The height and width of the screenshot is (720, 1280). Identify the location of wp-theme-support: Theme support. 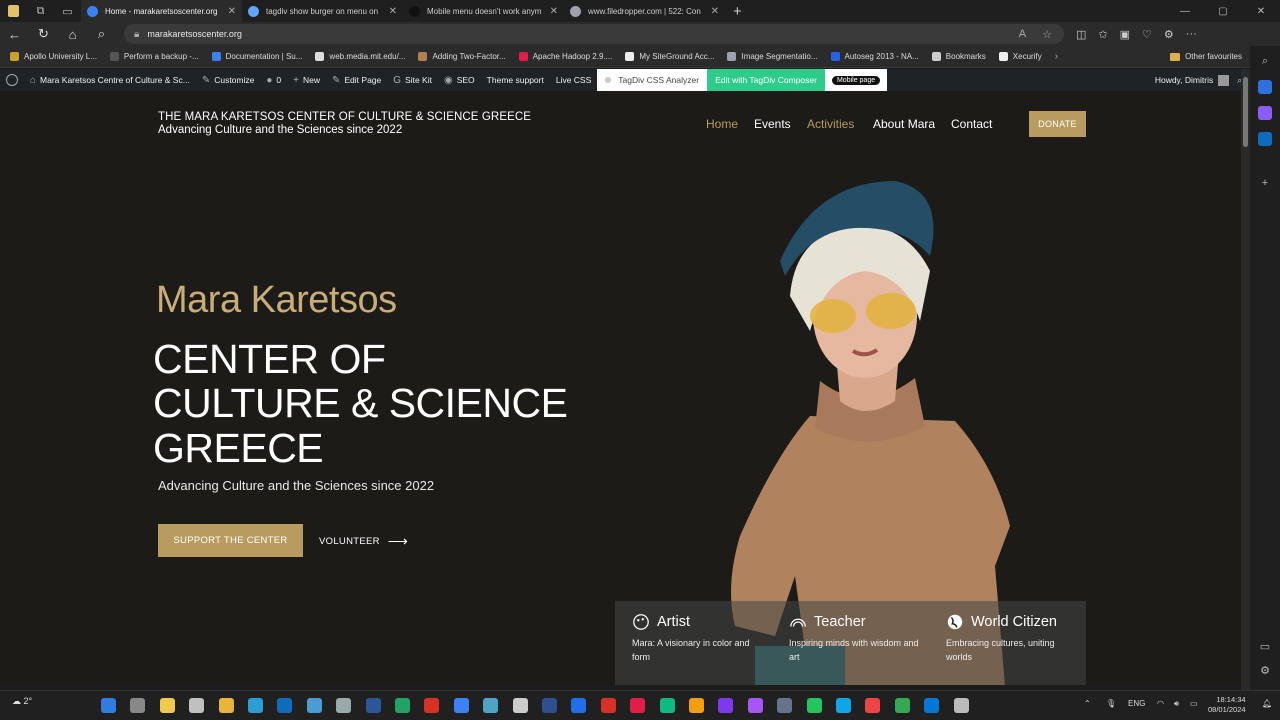
(515, 80).